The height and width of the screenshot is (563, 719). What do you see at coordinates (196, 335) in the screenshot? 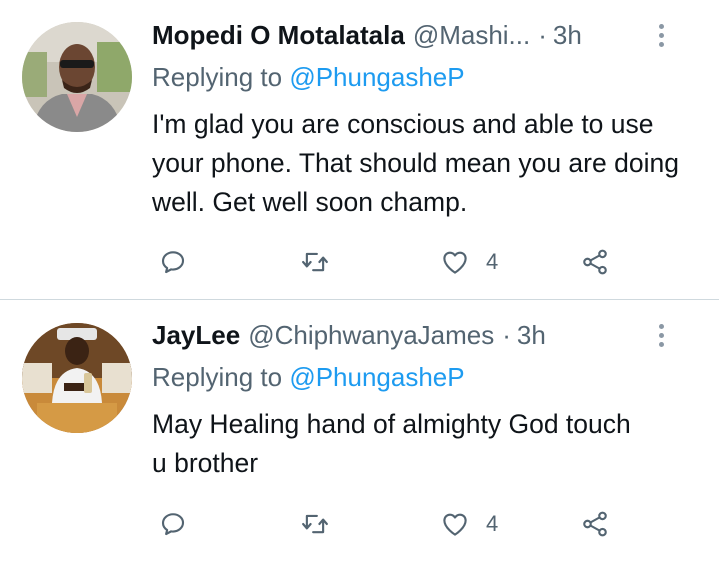
I see `author-name: JayLee` at bounding box center [196, 335].